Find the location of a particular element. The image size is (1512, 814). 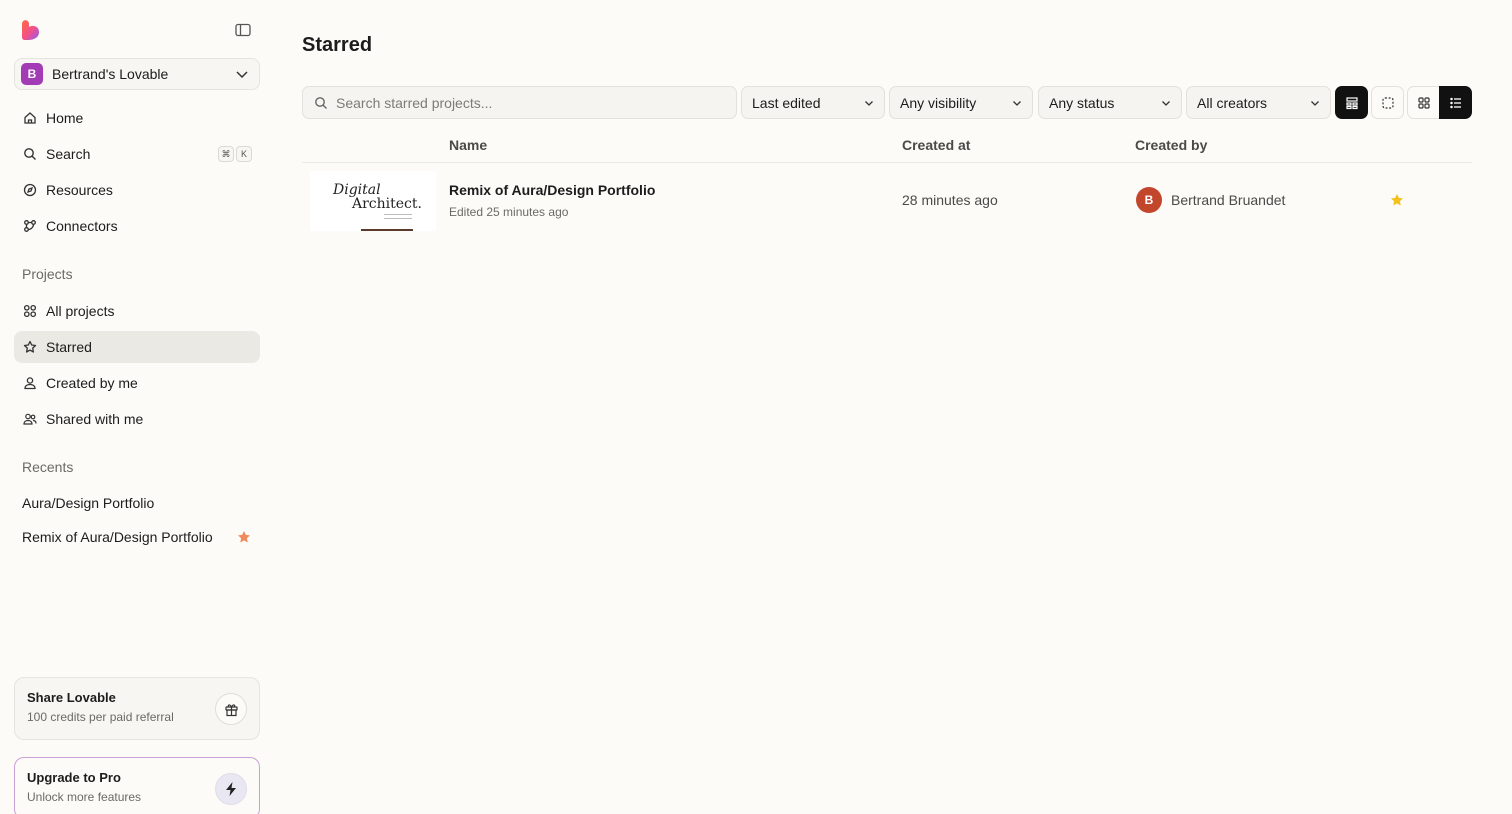

project-name: Remix of Aura/Design Portfolio is located at coordinates (552, 190).